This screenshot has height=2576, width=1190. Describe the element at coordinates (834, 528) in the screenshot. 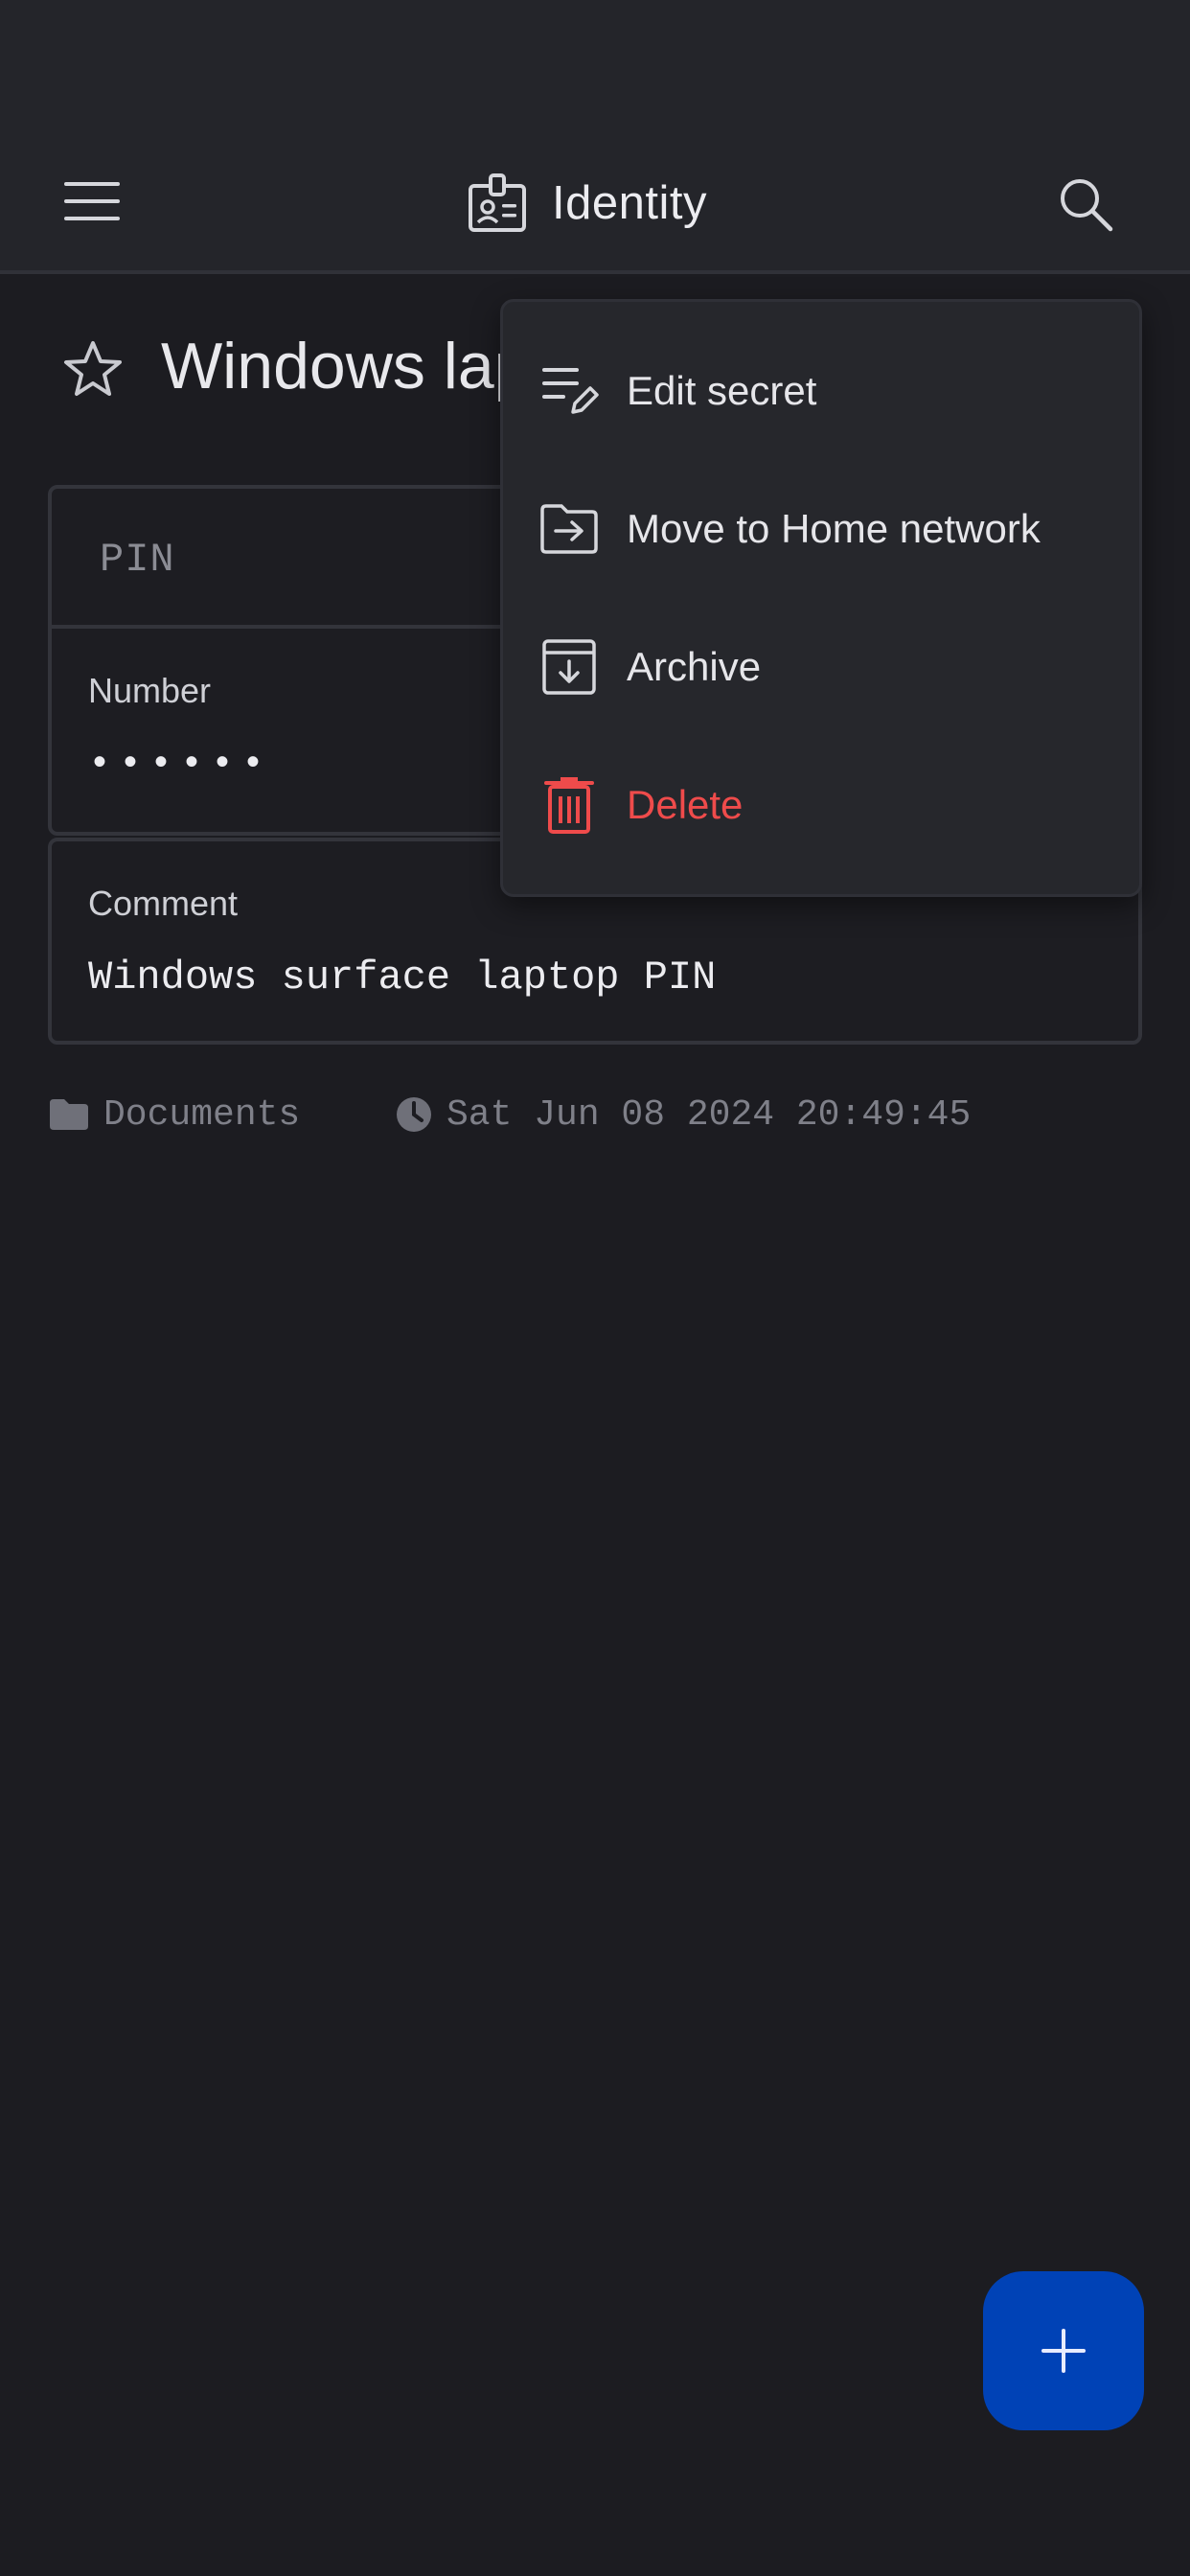

I see `menu-item-label: Move to Home network` at that location.